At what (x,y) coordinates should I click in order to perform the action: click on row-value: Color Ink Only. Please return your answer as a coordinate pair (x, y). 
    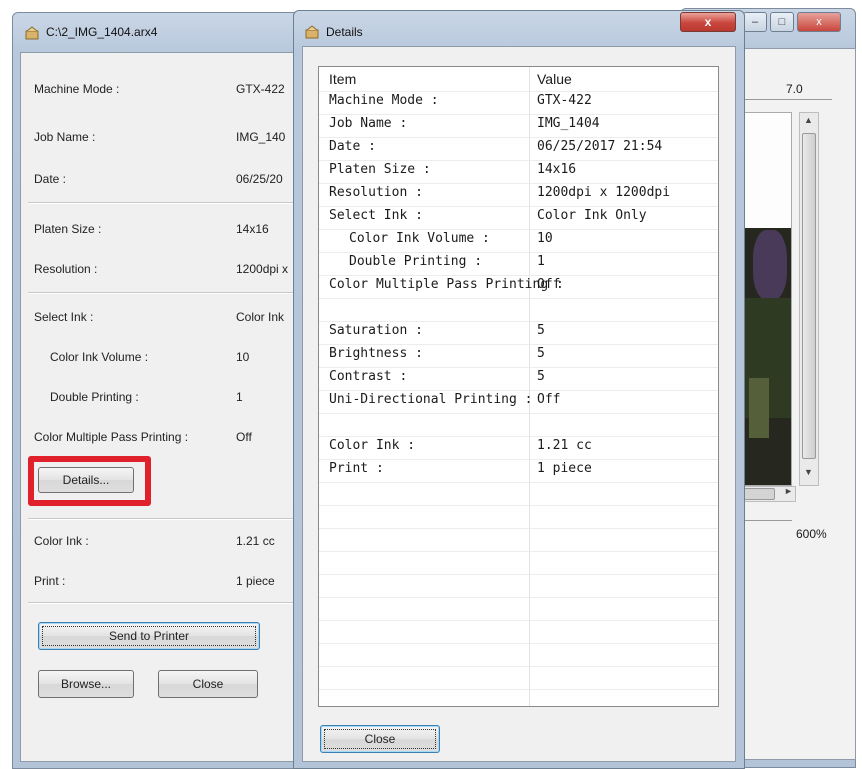
    Looking at the image, I should click on (592, 215).